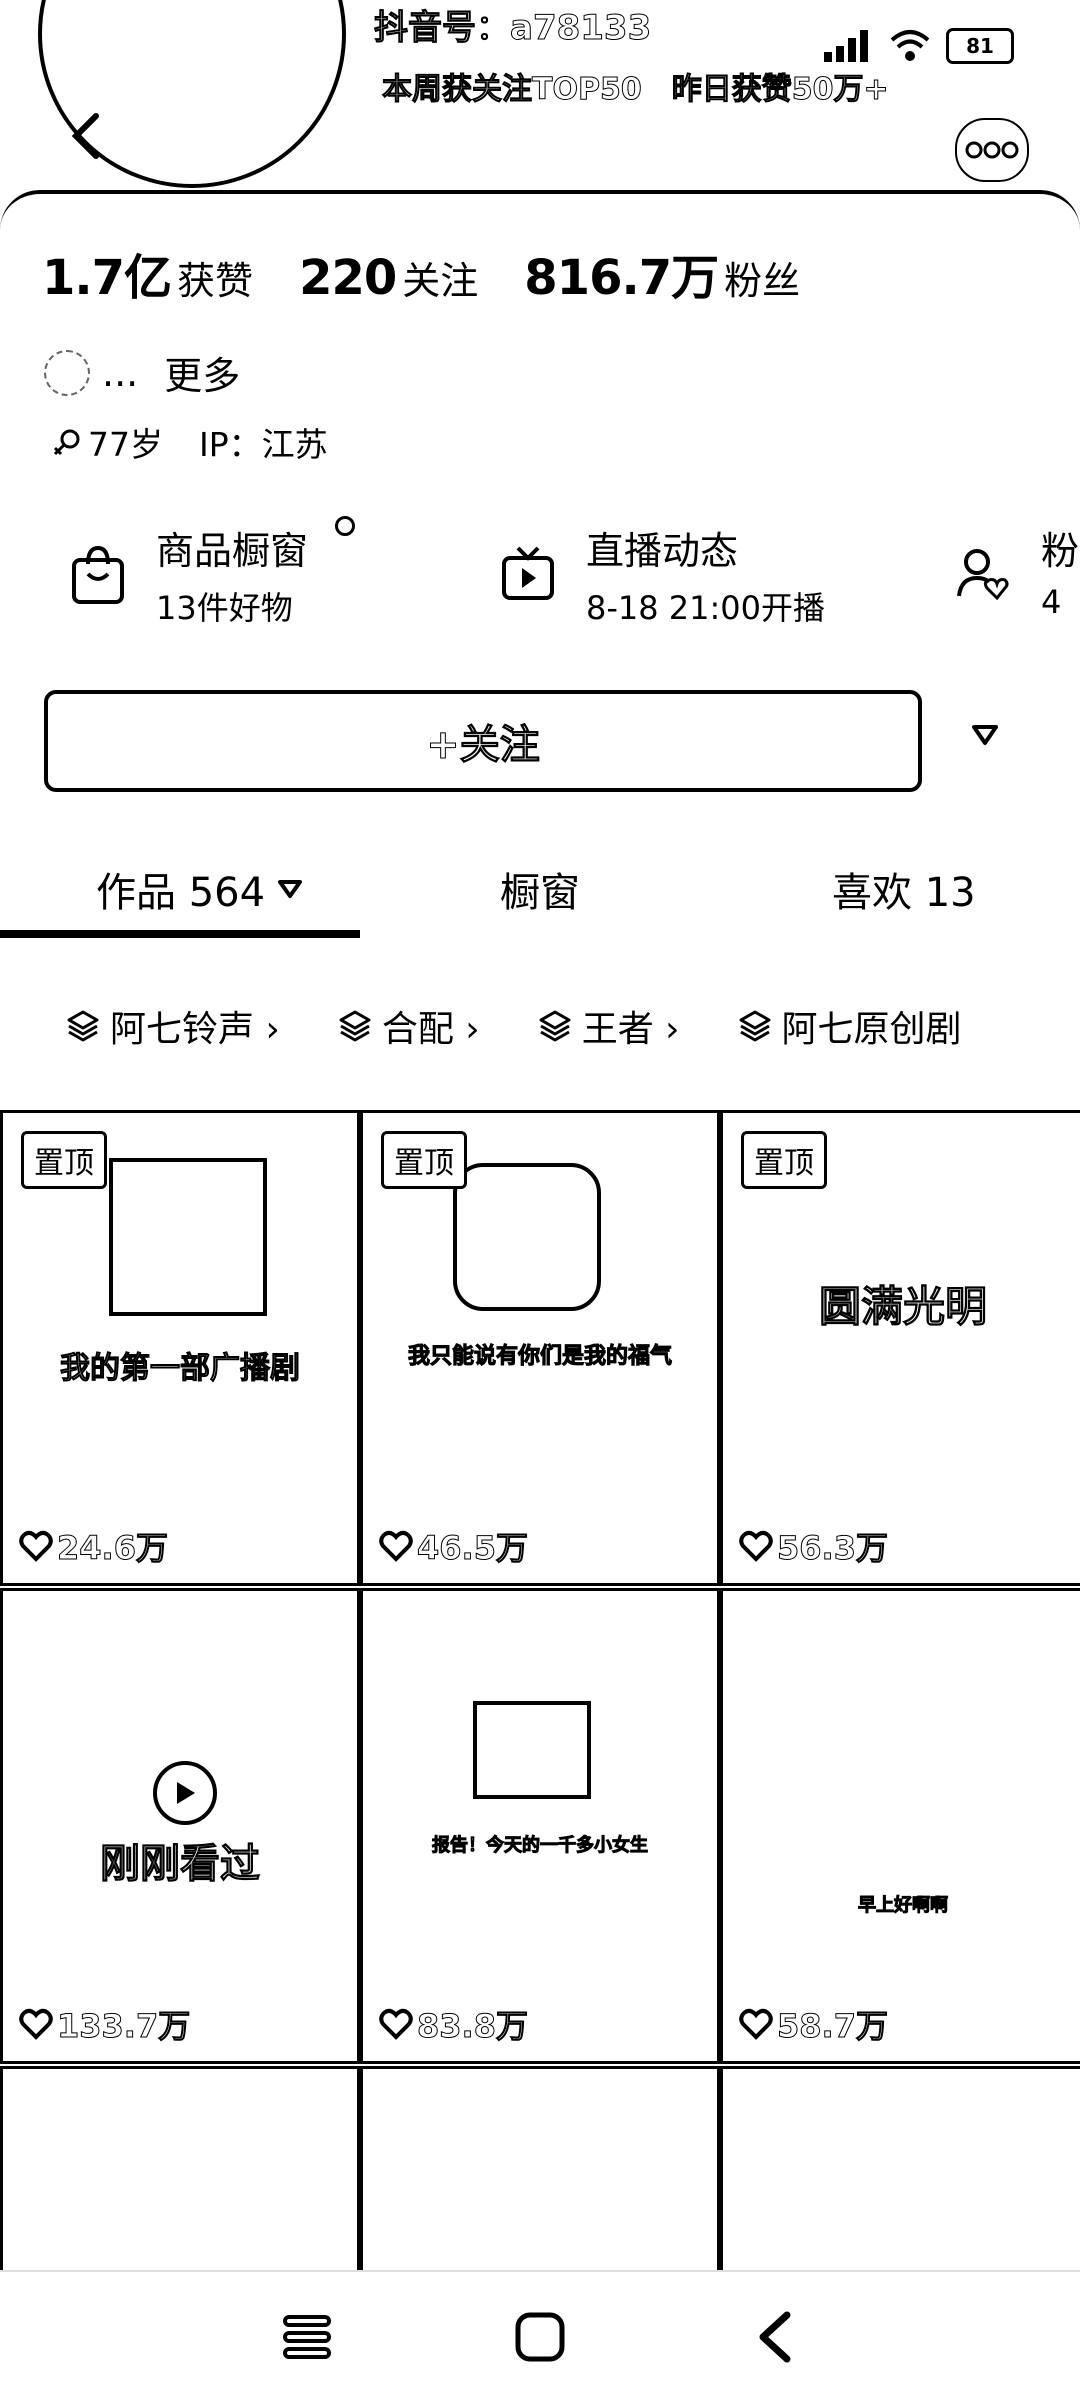 The height and width of the screenshot is (2402, 1080). I want to click on feature-title: 粉, so click(1060, 551).